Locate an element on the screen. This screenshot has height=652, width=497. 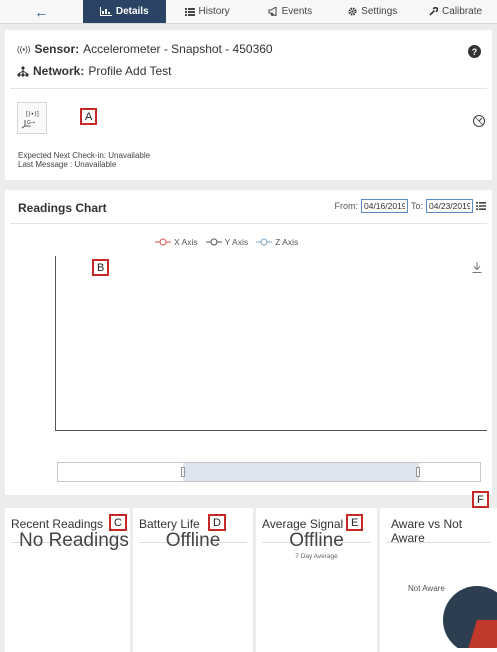
tab-label: Events is located at coordinates (297, 11).